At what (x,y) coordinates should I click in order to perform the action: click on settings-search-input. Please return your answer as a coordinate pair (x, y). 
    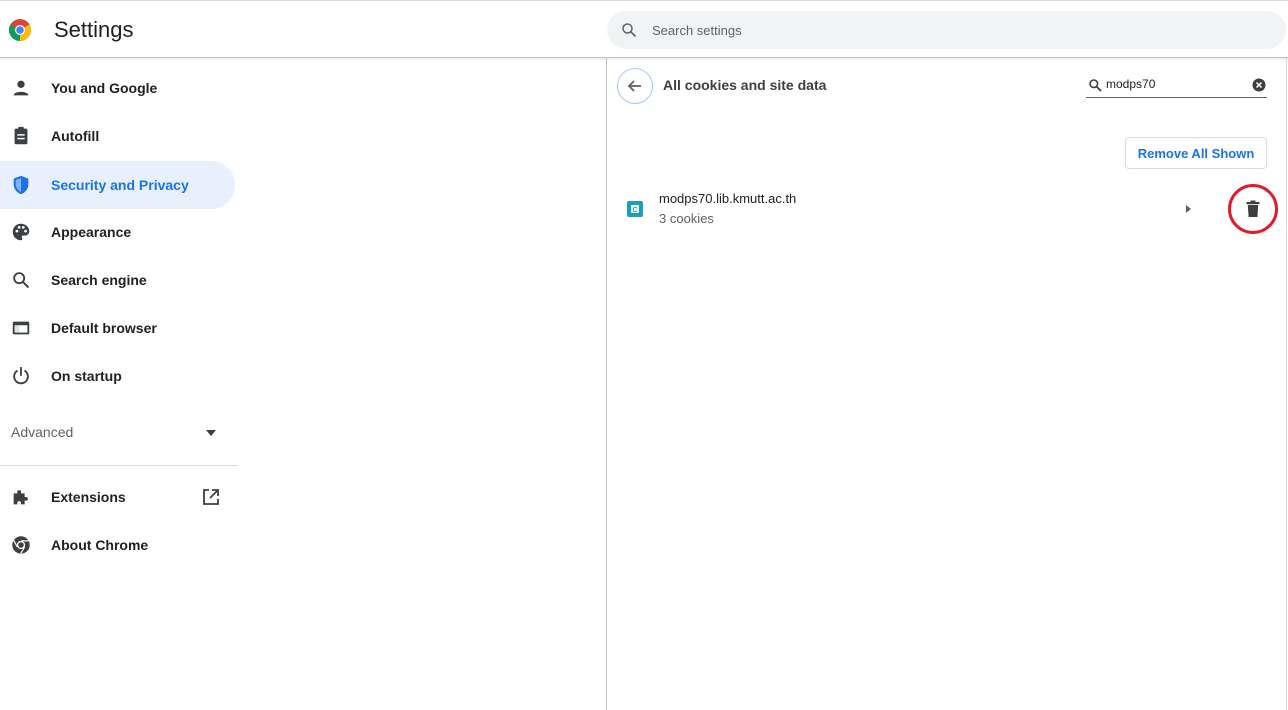
    Looking at the image, I should click on (952, 30).